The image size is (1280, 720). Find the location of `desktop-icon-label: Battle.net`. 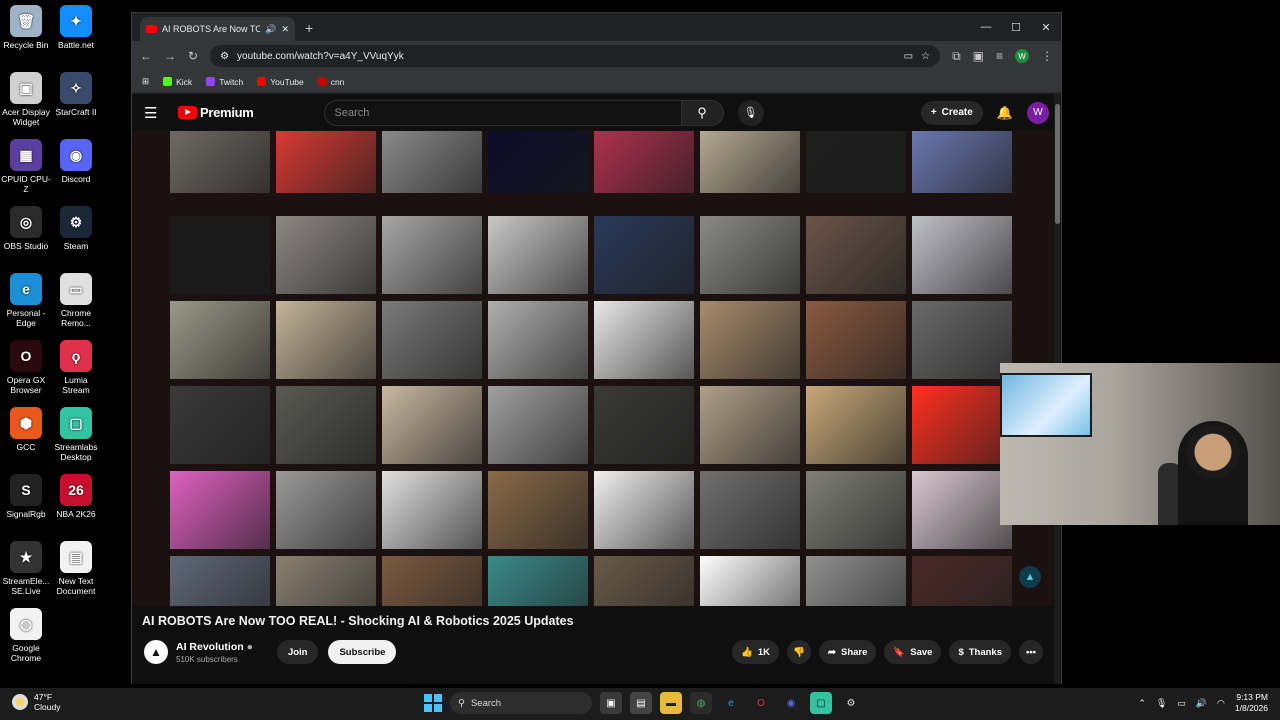

desktop-icon-label: Battle.net is located at coordinates (76, 45).